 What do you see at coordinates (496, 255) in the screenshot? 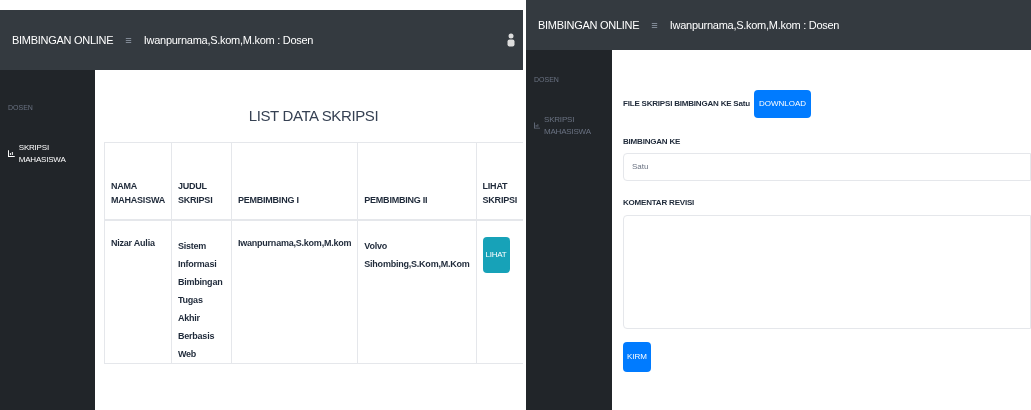
I see `view-button: LIHAT` at bounding box center [496, 255].